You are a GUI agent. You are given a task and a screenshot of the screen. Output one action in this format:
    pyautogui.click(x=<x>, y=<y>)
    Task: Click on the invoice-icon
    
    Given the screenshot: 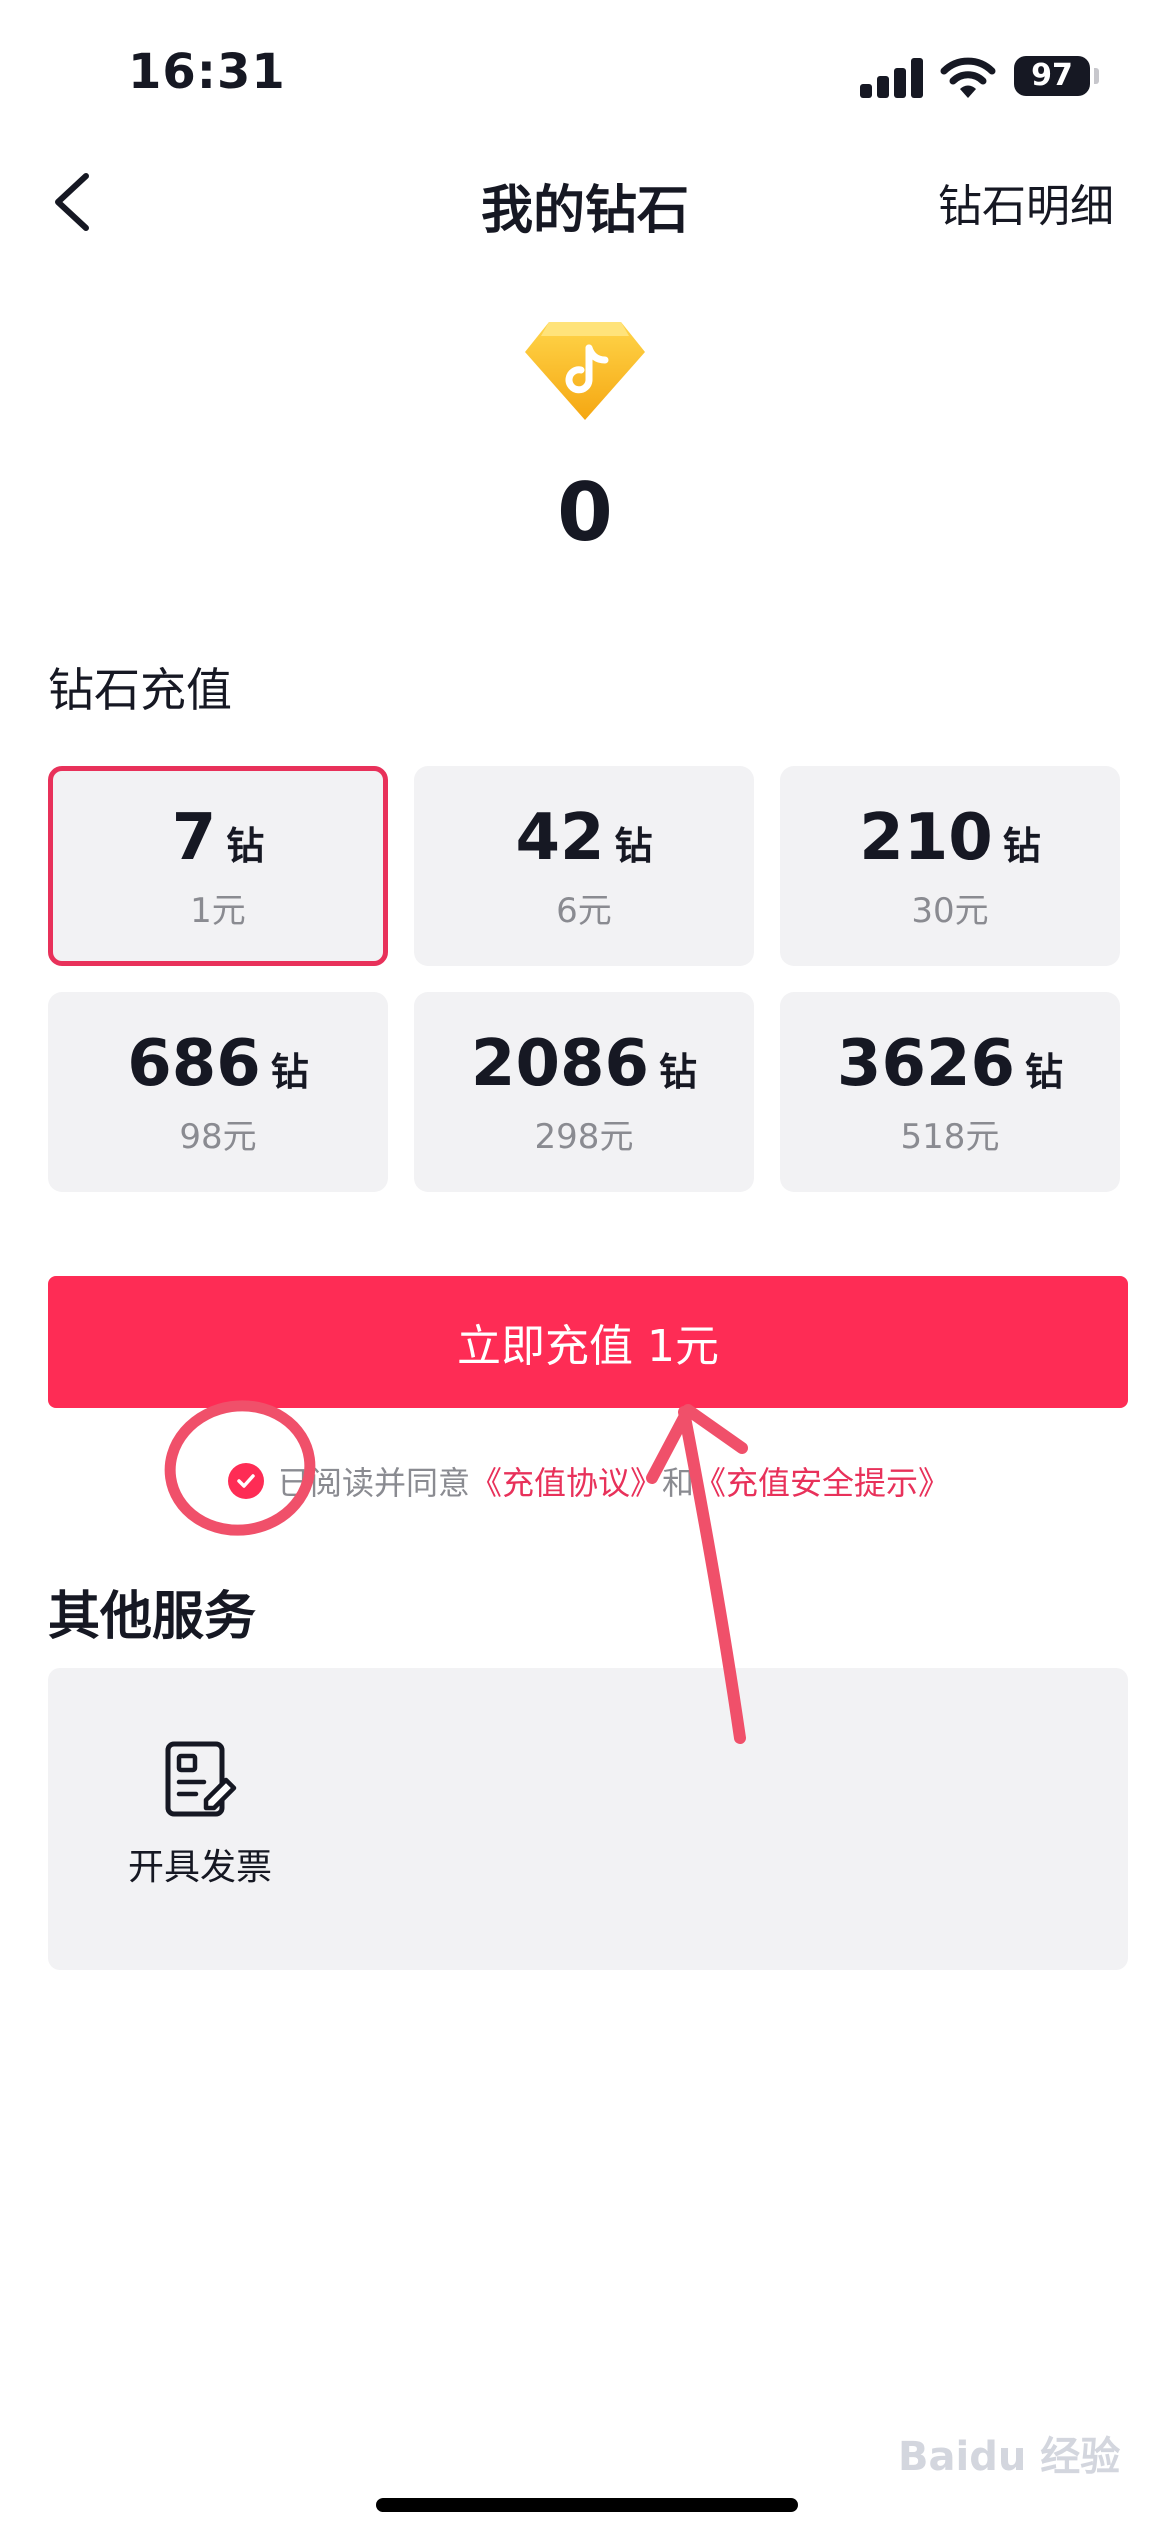 What is the action you would take?
    pyautogui.click(x=201, y=1779)
    